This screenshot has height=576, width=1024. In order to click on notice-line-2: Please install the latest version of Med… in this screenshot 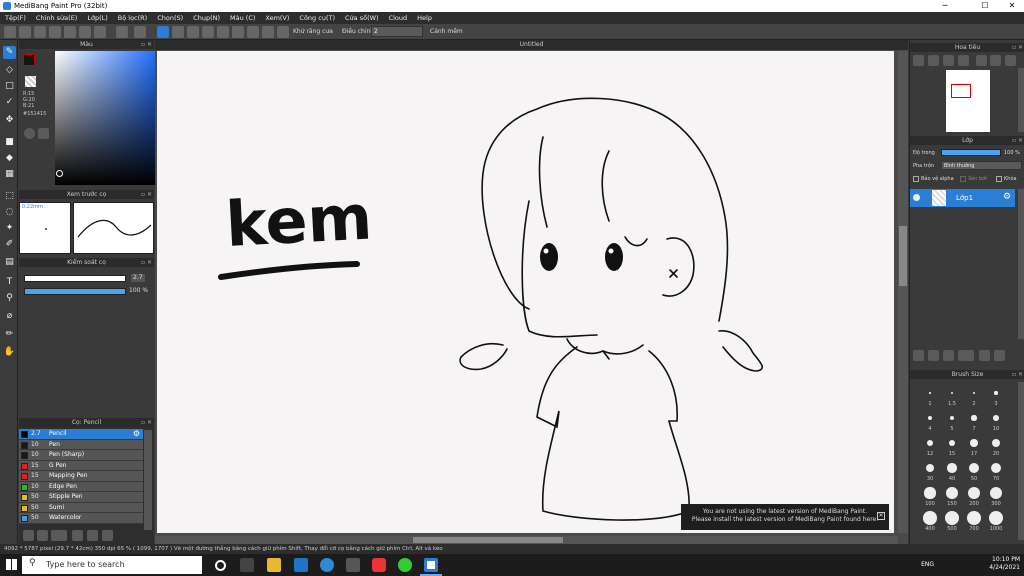, I will do `click(785, 520)`.